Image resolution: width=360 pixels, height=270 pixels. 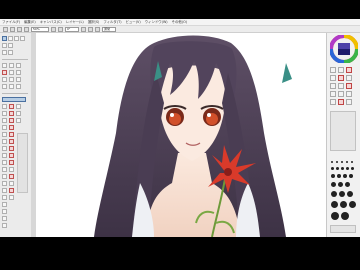 I want to click on menu-select: 選択(S), so click(x=94, y=22).